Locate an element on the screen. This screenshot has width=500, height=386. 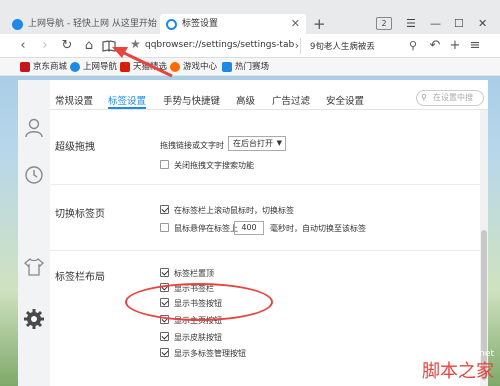
watermark-logo: jb51.net 脚本之家 is located at coordinates (458, 364).